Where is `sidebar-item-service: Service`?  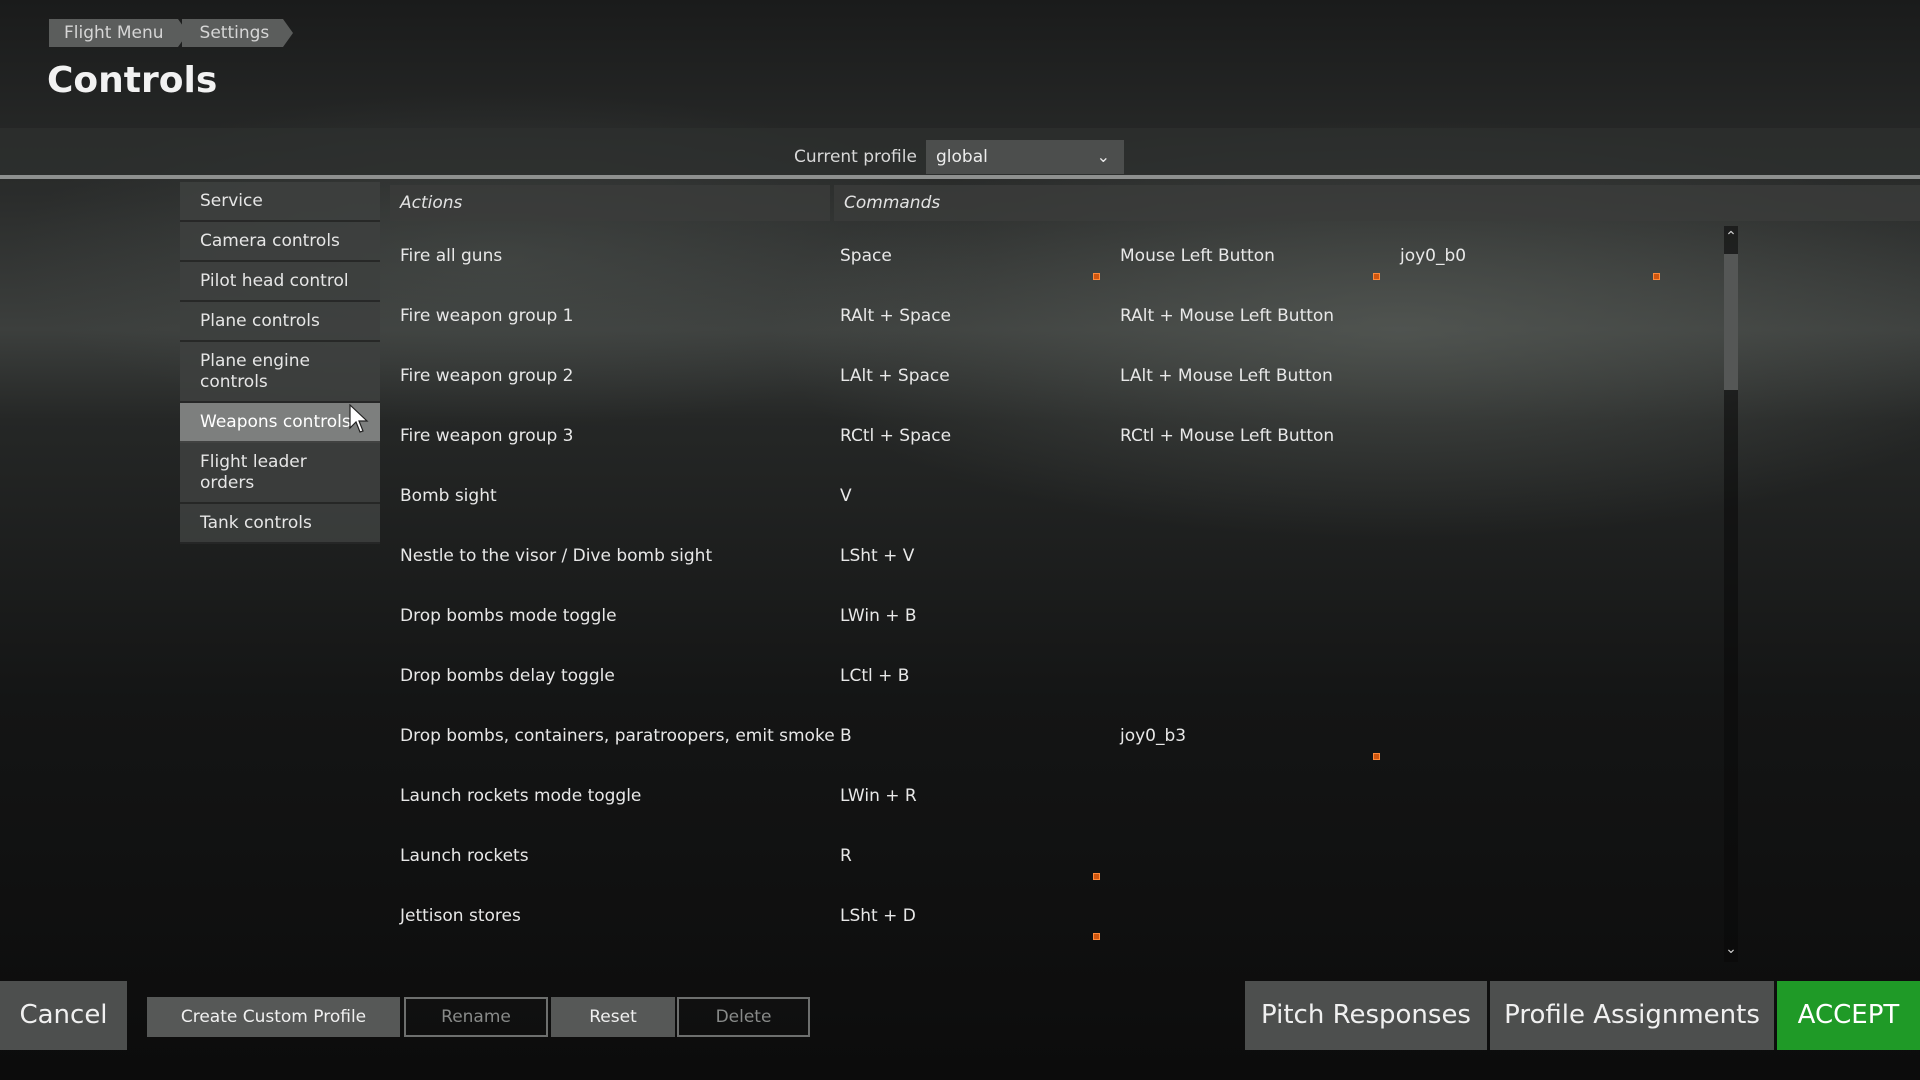
sidebar-item-service: Service is located at coordinates (280, 202).